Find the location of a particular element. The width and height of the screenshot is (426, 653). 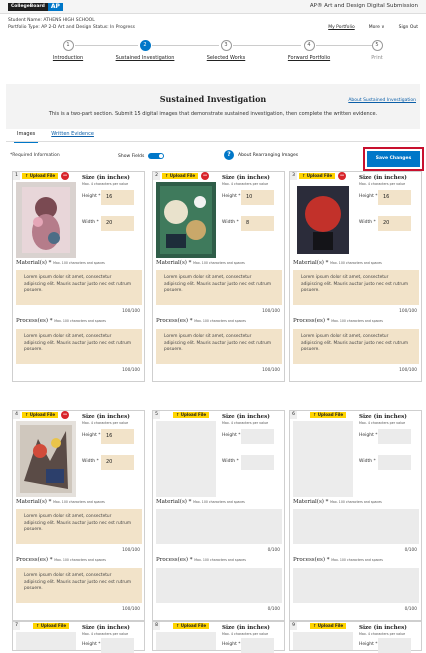

help-icon: ? is located at coordinates (229, 155).